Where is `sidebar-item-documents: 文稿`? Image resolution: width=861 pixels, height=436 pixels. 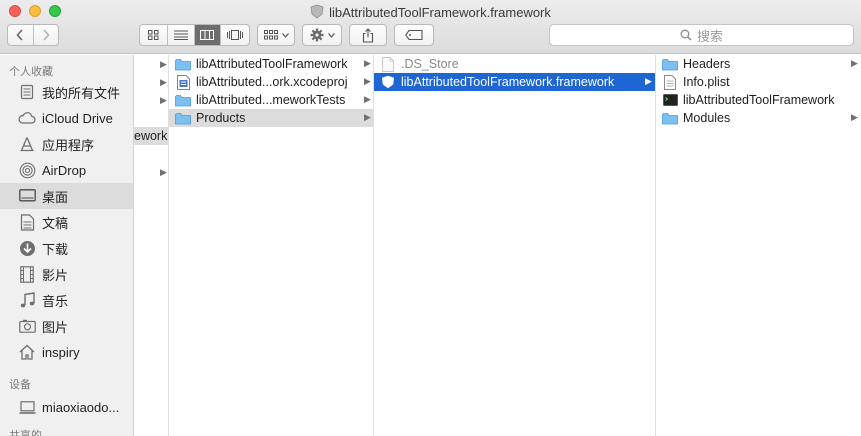
sidebar-item-documents: 文稿 is located at coordinates (66, 222).